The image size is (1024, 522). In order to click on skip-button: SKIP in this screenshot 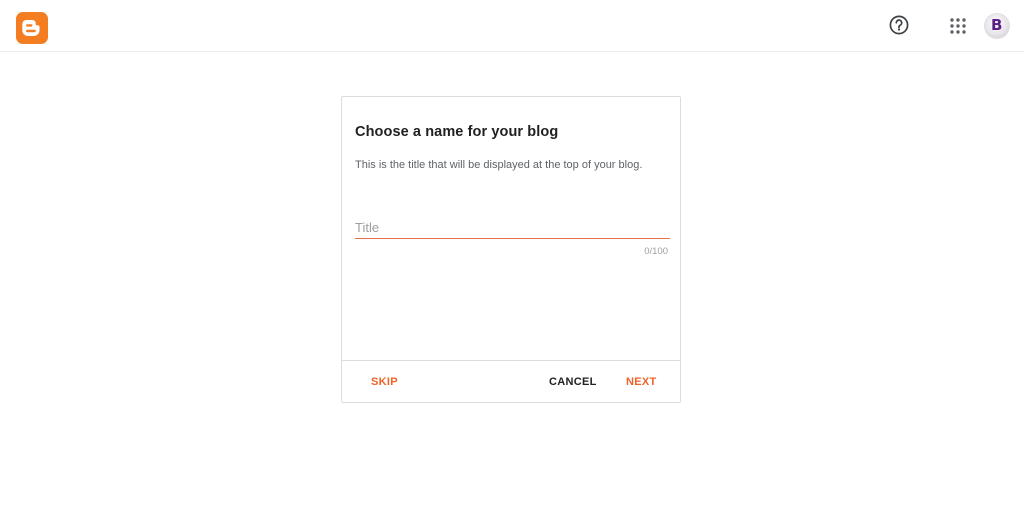, I will do `click(384, 382)`.